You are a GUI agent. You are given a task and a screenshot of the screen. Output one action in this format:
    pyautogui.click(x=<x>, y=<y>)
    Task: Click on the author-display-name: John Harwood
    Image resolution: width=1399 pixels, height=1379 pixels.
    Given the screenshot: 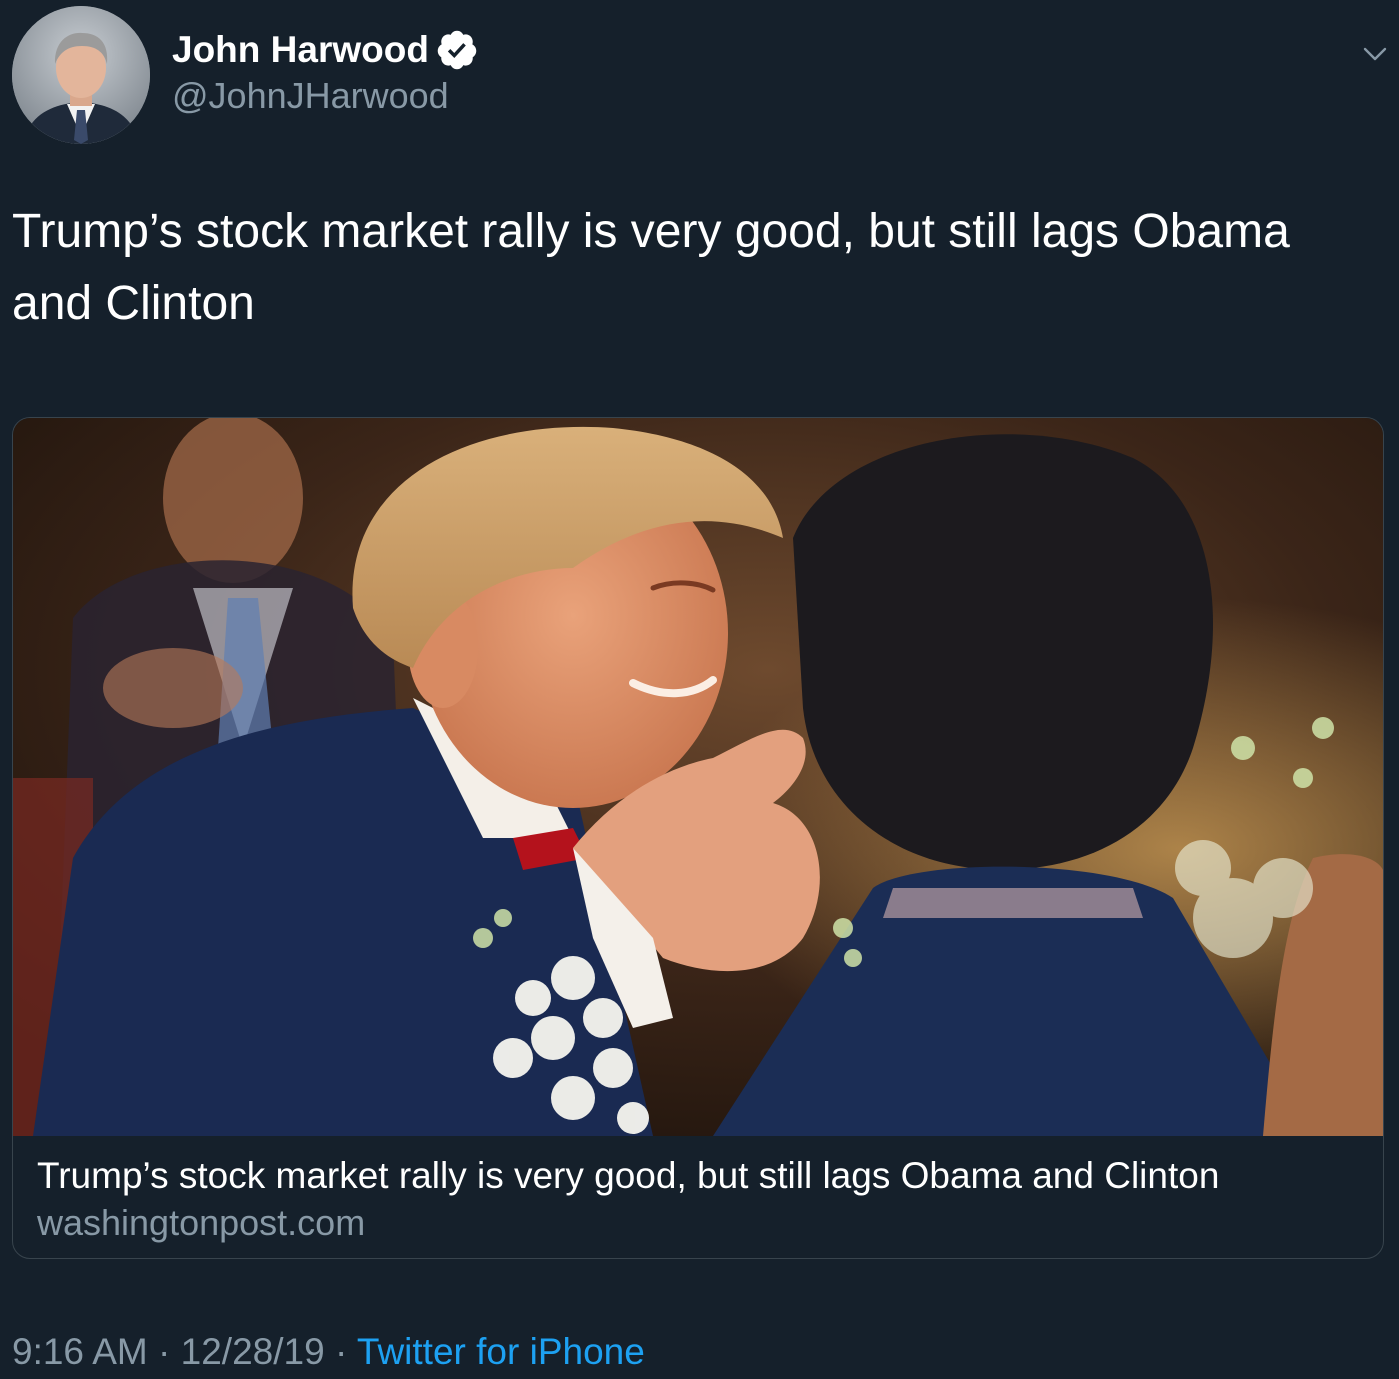 What is the action you would take?
    pyautogui.click(x=300, y=50)
    